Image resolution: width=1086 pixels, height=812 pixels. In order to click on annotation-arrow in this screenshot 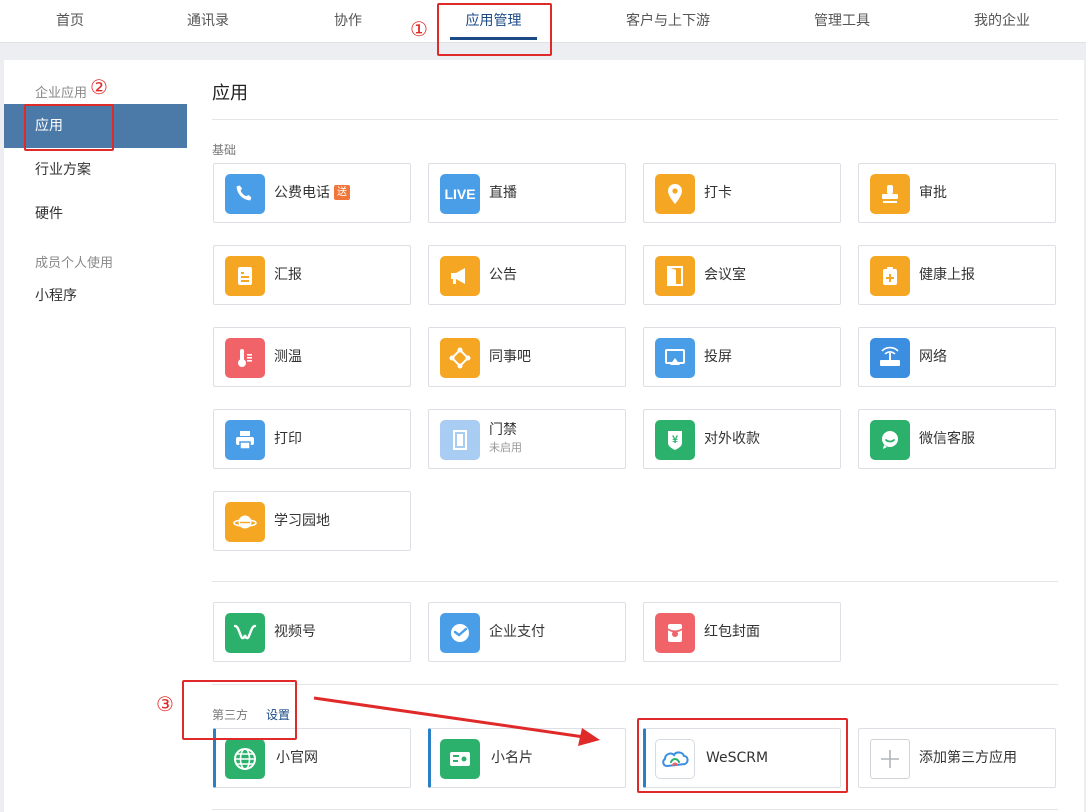, I will do `click(456, 721)`.